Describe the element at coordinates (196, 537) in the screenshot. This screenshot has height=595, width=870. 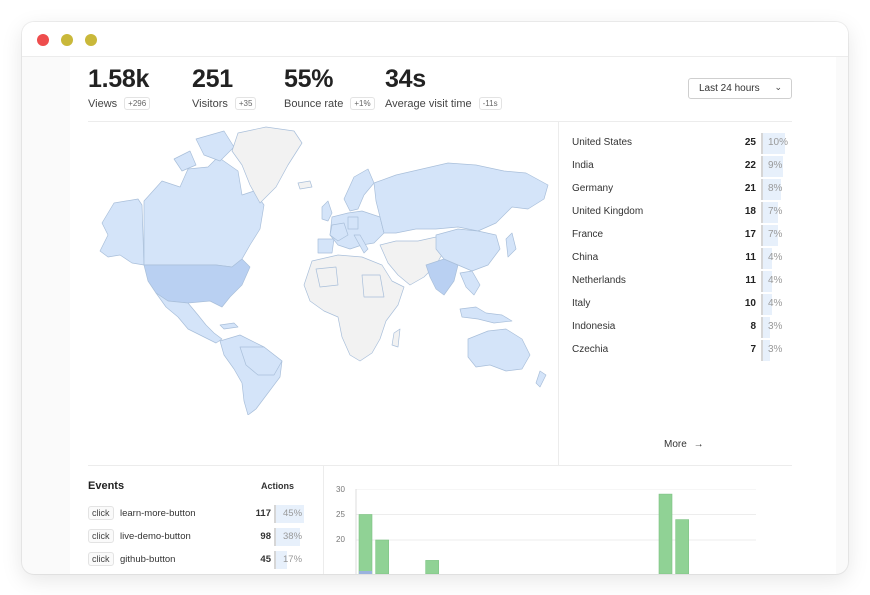
I see `event-row: click live-demo-button 98 38%` at that location.